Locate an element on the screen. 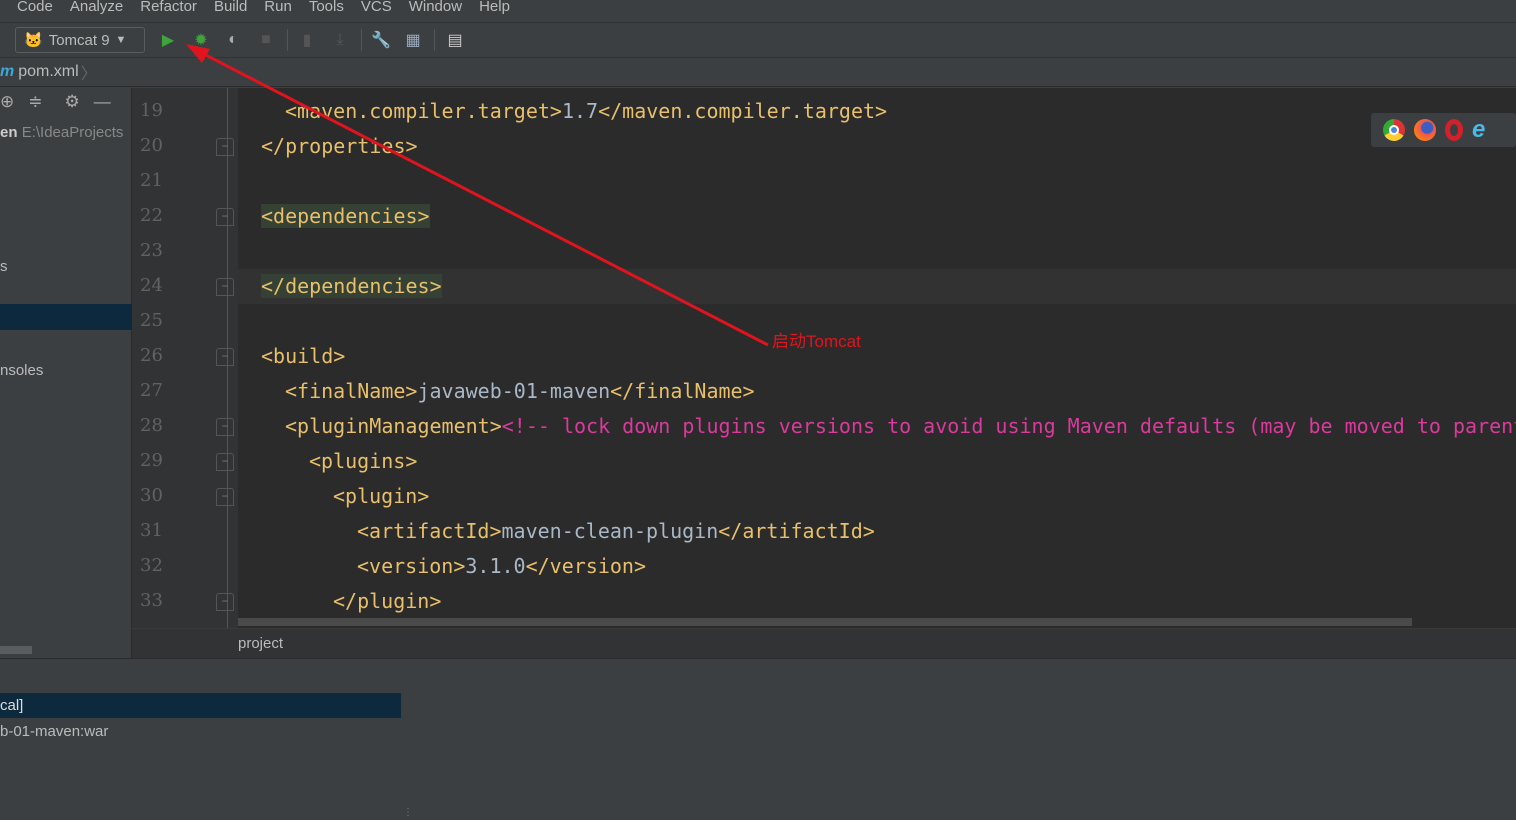  arrow-head is located at coordinates (198, 53).